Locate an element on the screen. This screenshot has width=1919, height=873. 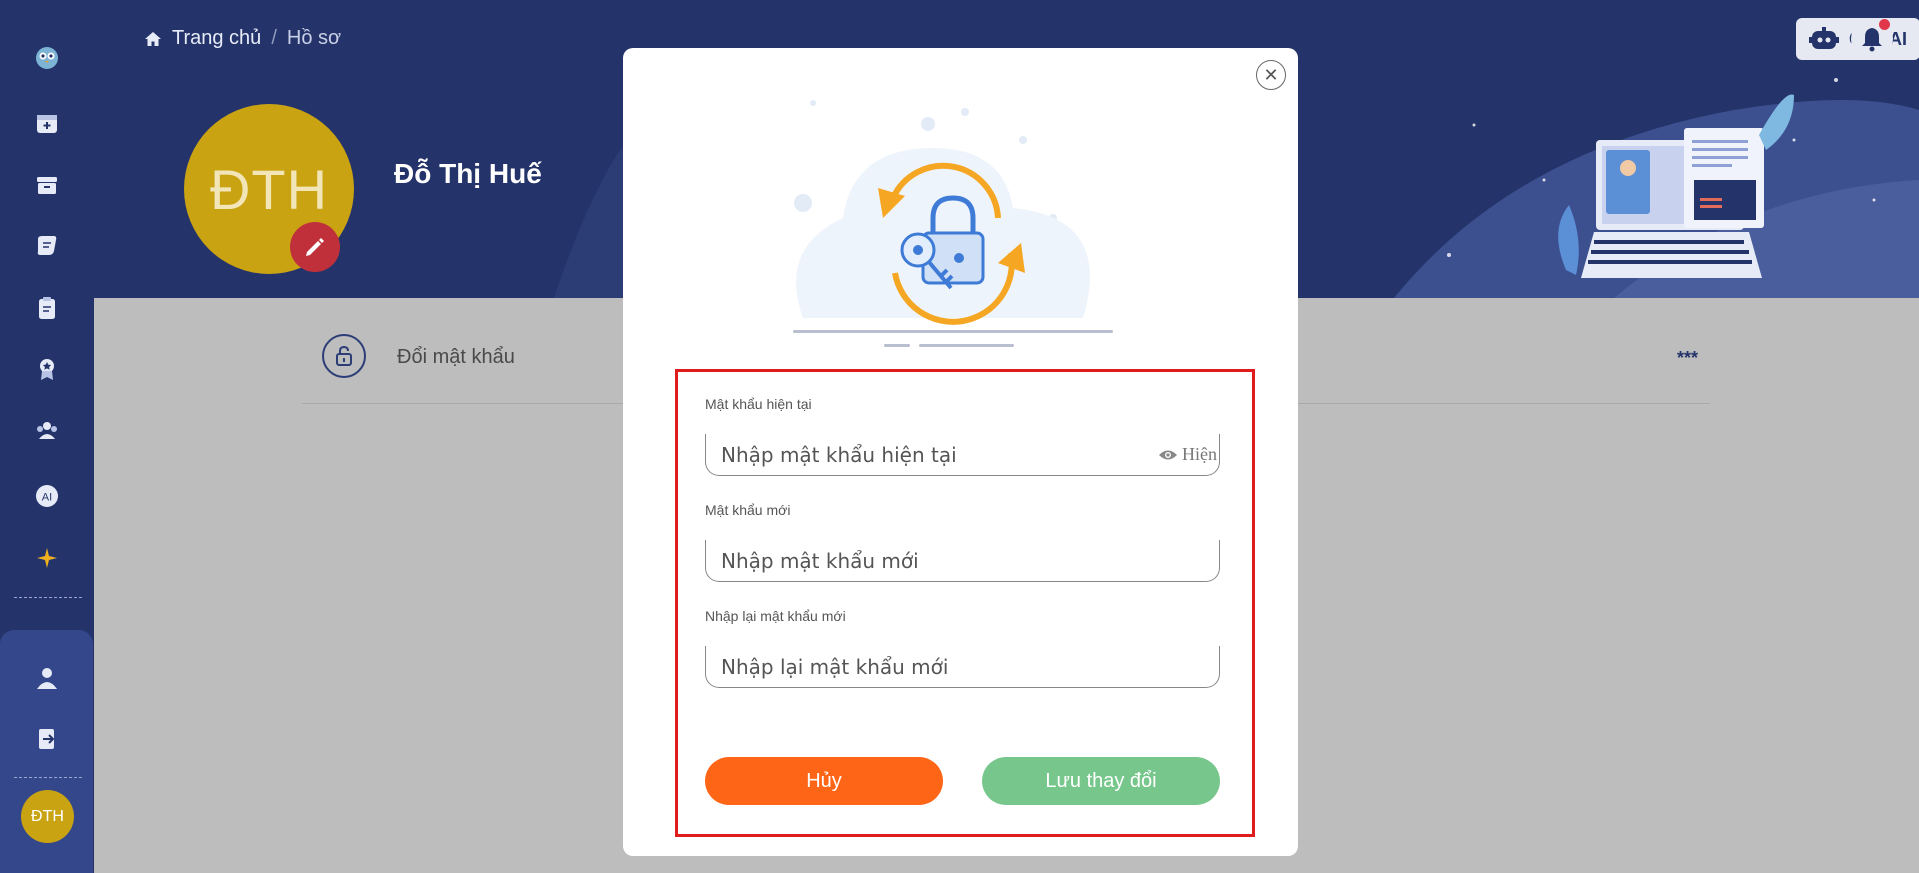
robot-icon is located at coordinates (1824, 38).